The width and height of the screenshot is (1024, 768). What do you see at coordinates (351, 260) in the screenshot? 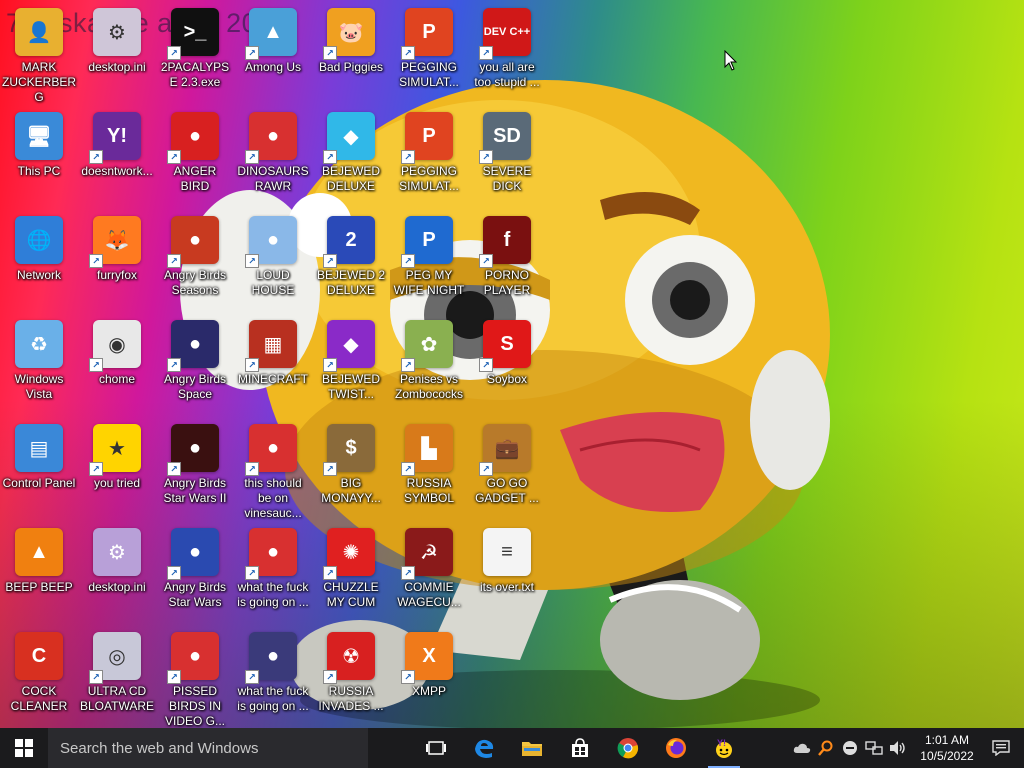
I see `desktop-icon: 2 ↗ BEJEWED 2 DELUXE` at bounding box center [351, 260].